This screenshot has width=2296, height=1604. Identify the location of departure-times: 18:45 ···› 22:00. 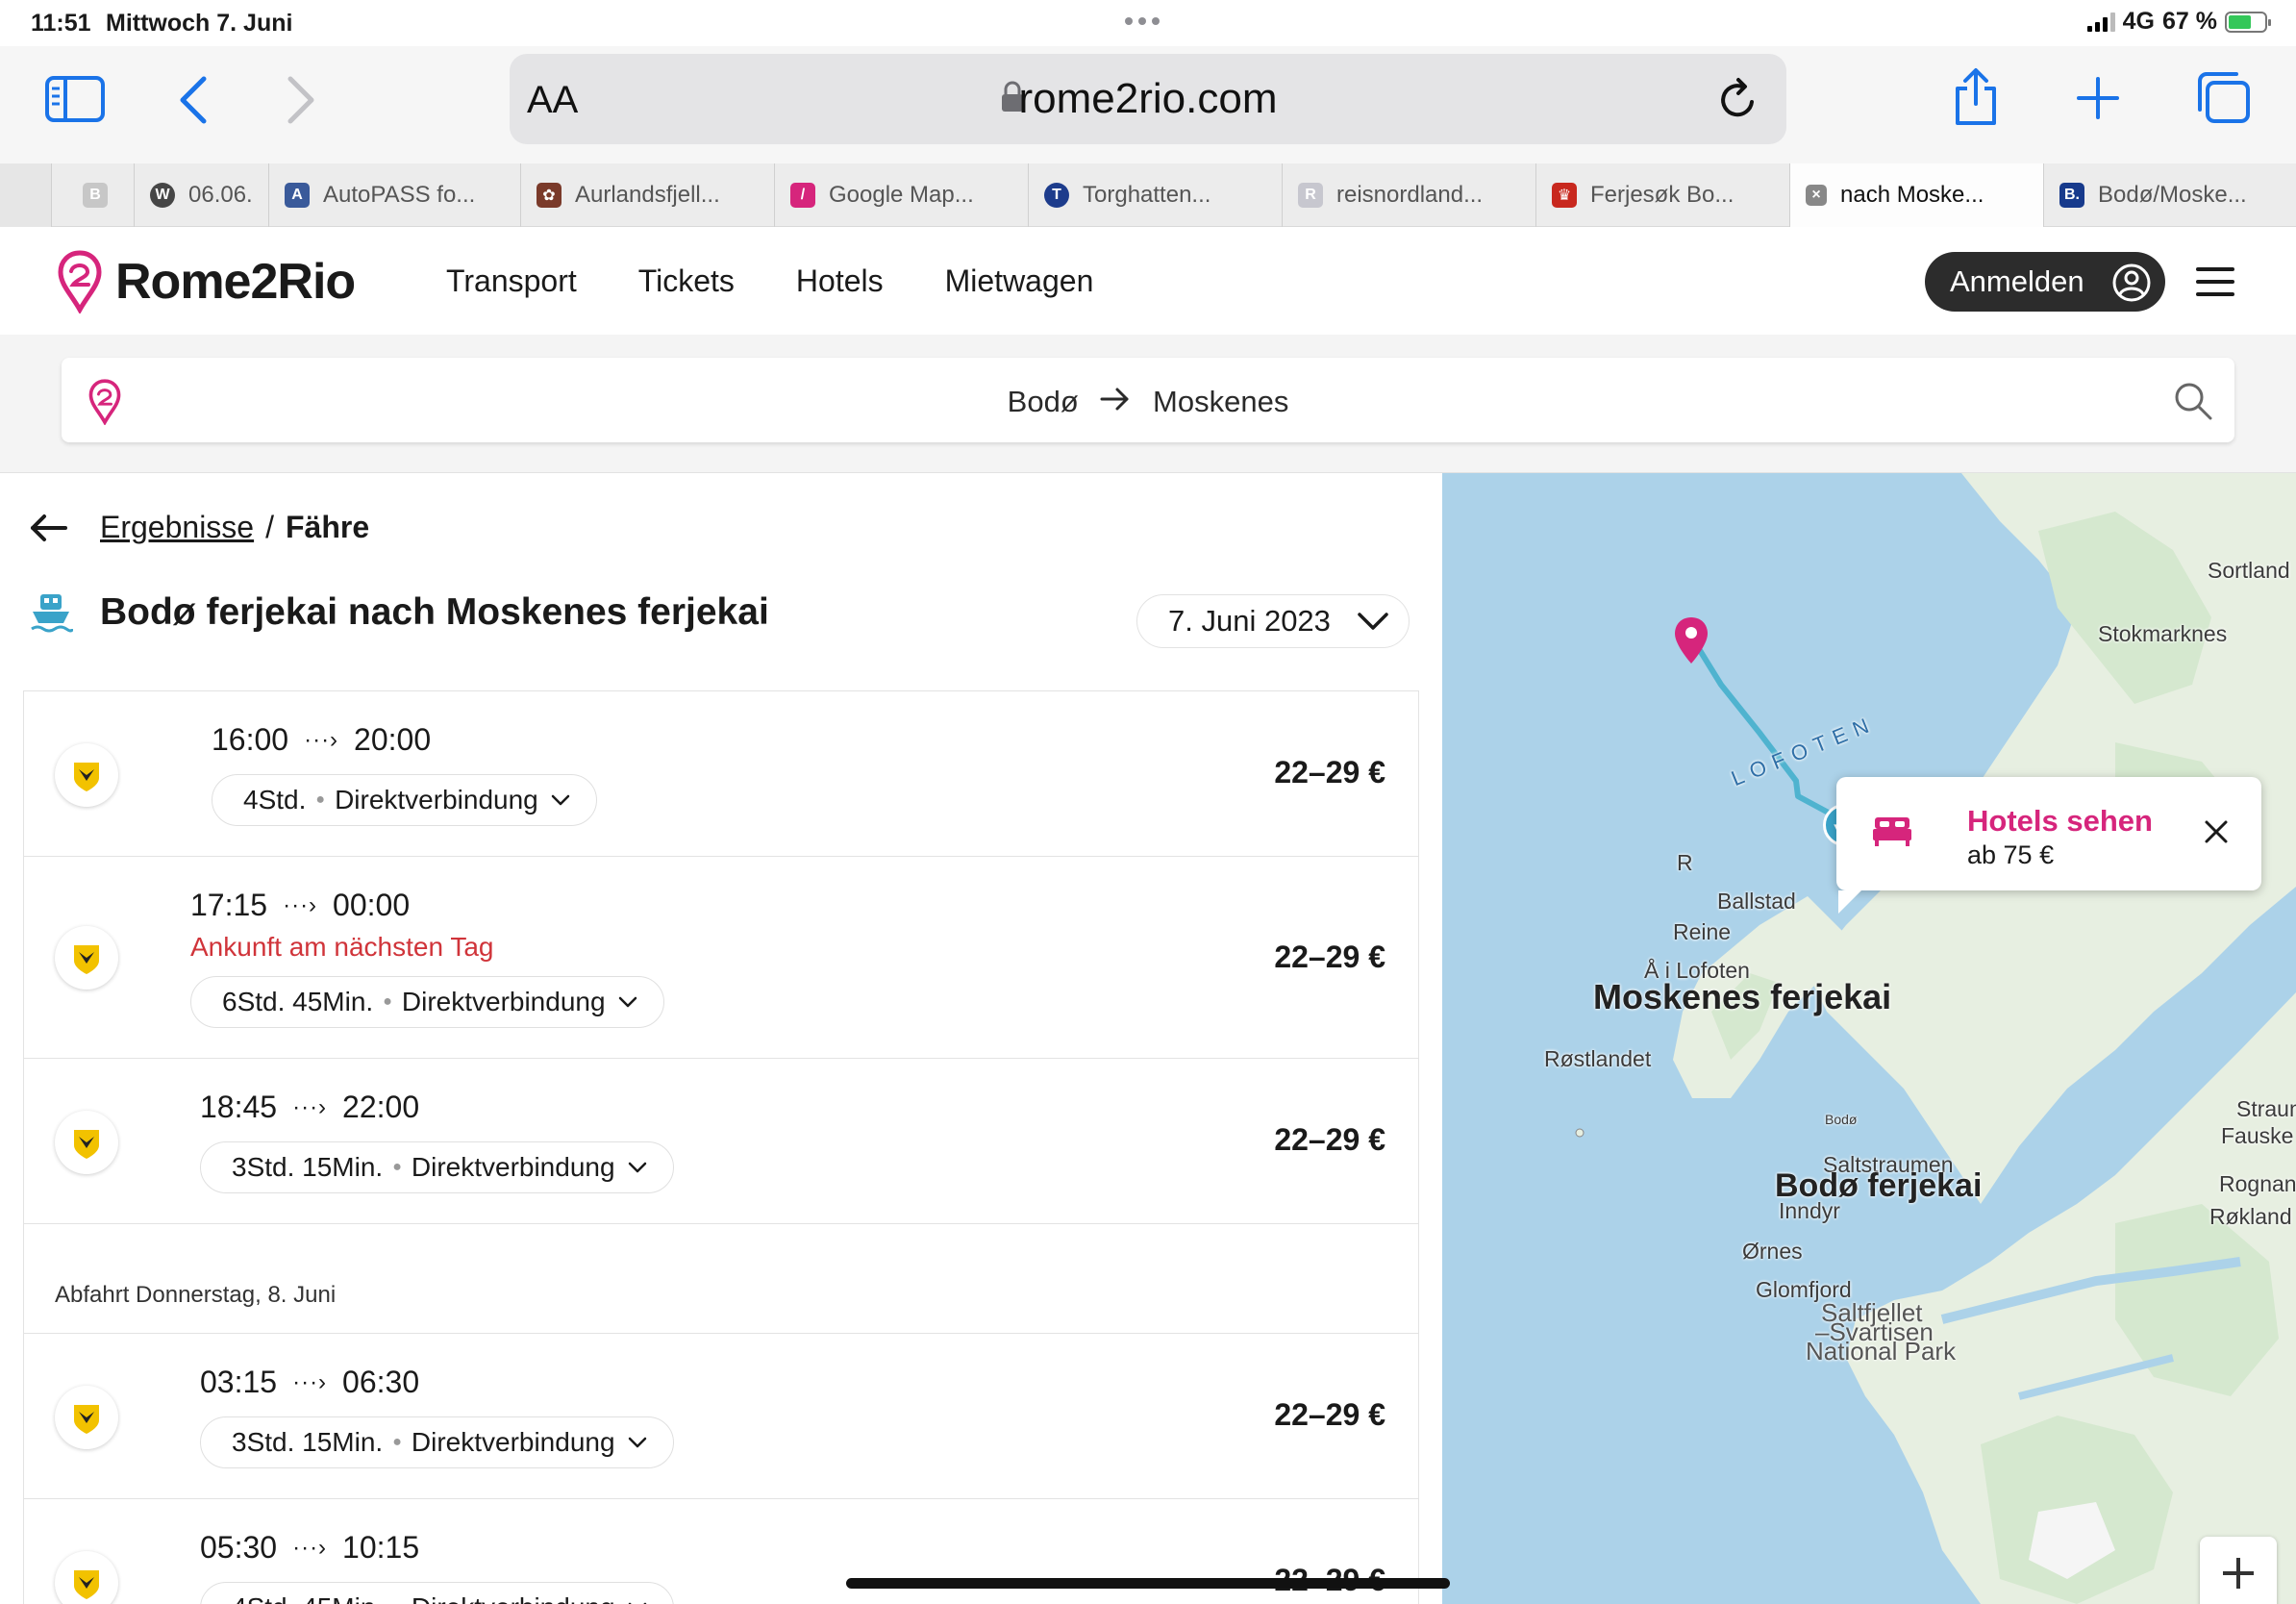
(309, 1107).